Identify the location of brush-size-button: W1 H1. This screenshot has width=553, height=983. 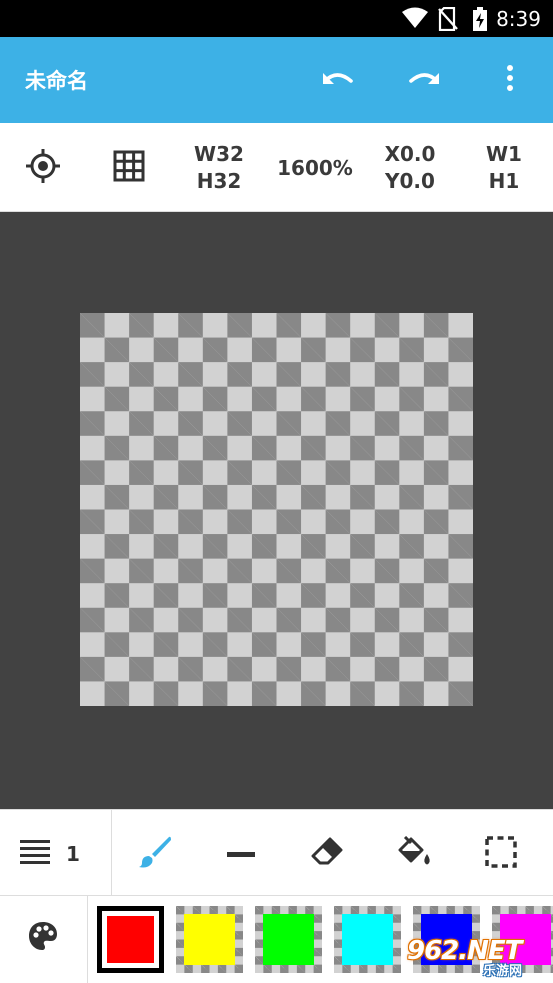
(504, 167).